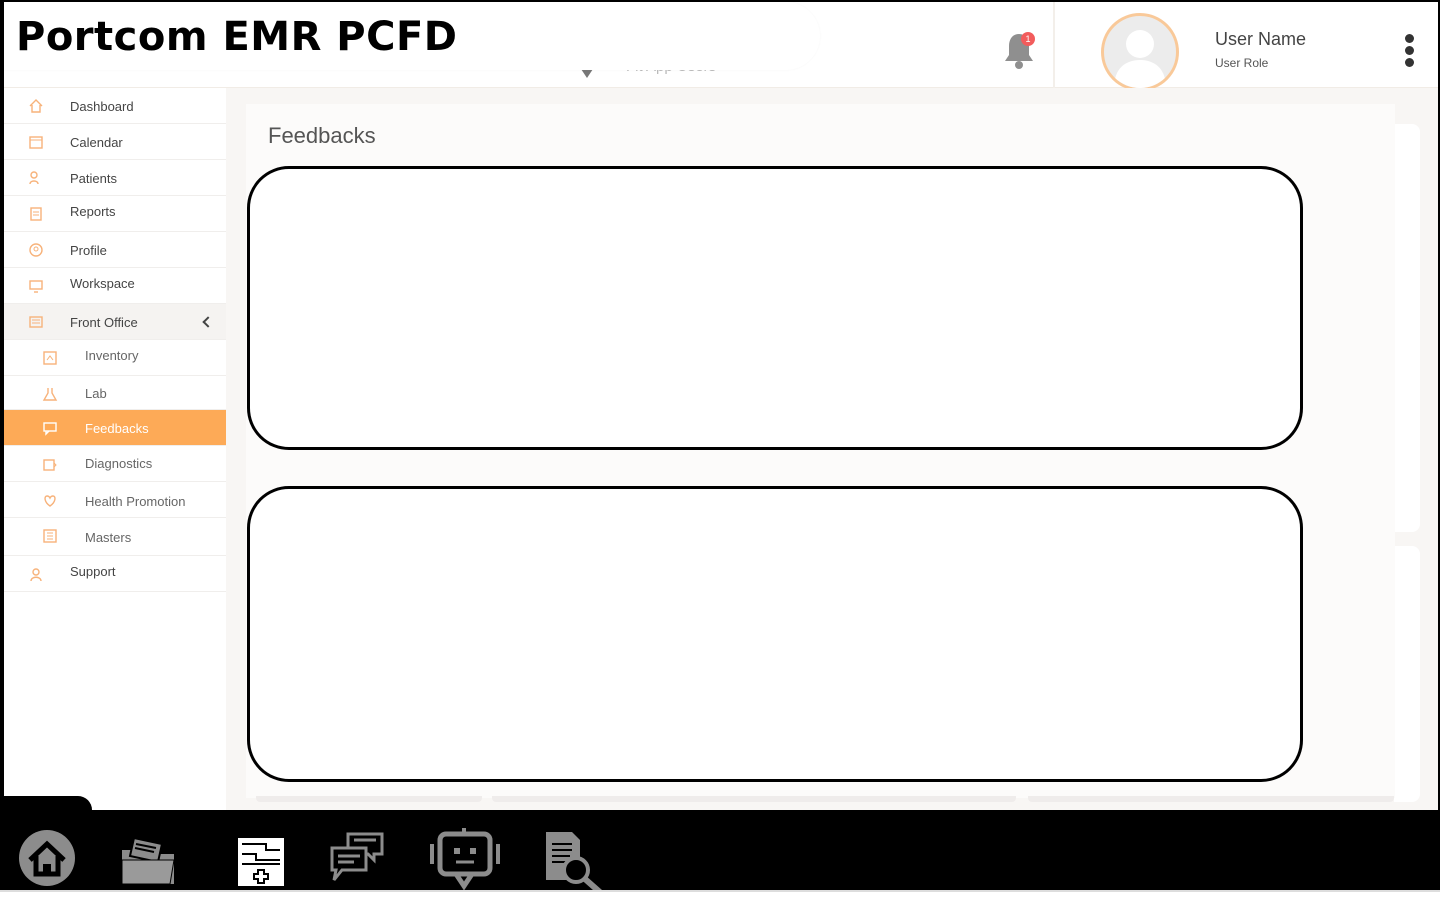  Describe the element at coordinates (34, 178) in the screenshot. I see `patients-icon` at that location.